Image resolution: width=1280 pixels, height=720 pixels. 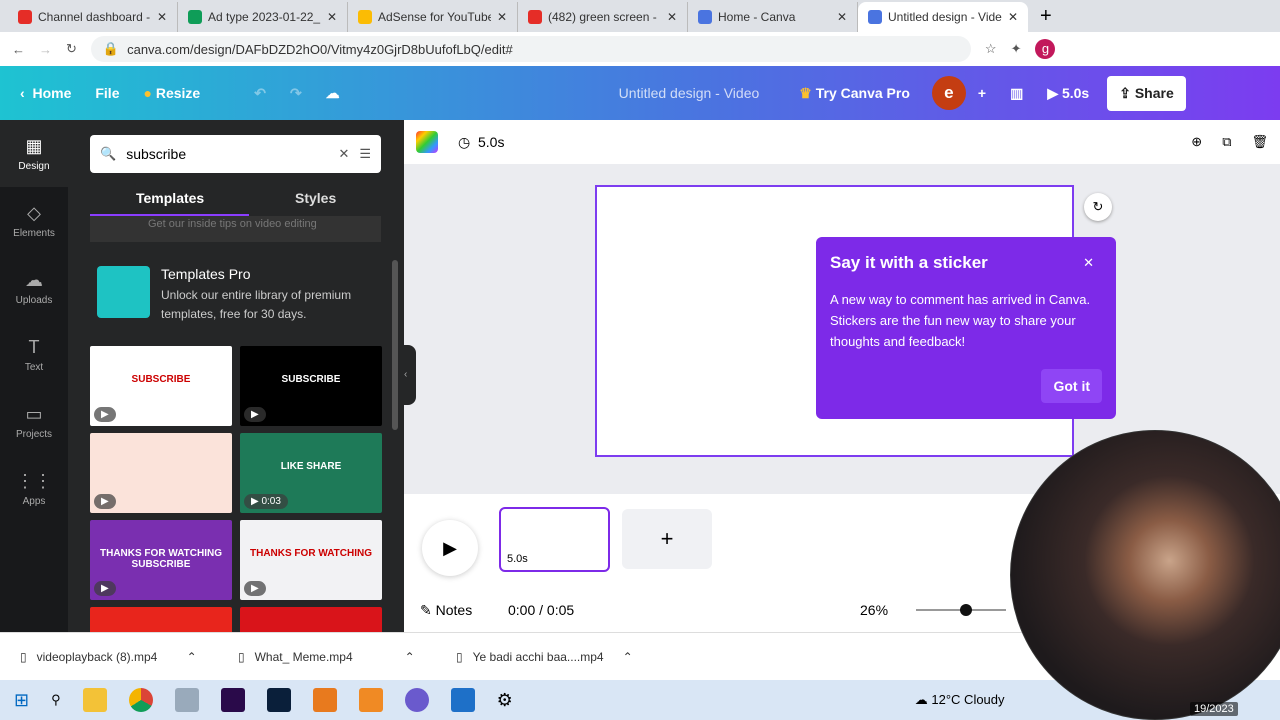 What do you see at coordinates (34, 287) in the screenshot?
I see `rail-item-uploads: ☁ Uploads` at bounding box center [34, 287].